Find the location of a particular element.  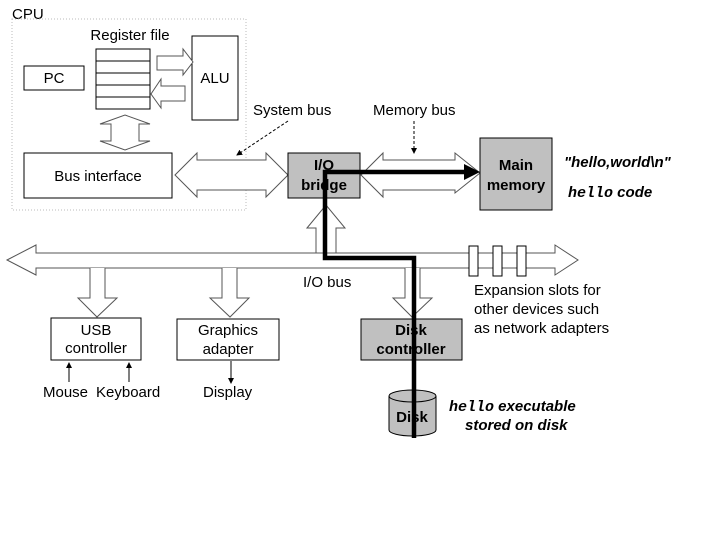

expansion-text-1: Expansion slots for is located at coordinates (537, 290).